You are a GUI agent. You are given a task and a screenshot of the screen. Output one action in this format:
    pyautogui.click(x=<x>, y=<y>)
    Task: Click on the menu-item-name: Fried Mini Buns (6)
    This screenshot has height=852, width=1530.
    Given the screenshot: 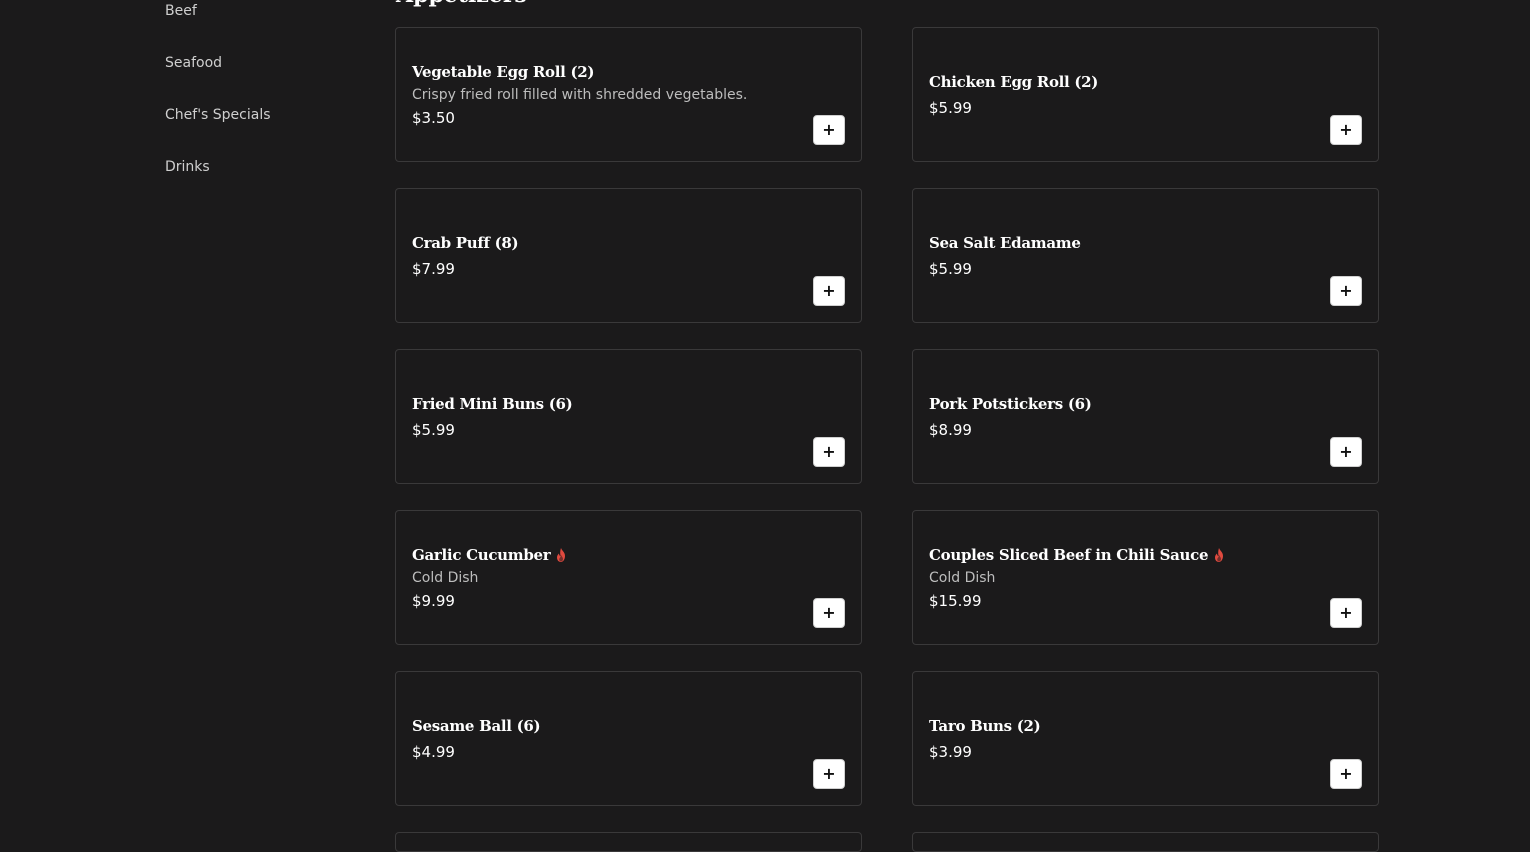 What is the action you would take?
    pyautogui.click(x=601, y=404)
    